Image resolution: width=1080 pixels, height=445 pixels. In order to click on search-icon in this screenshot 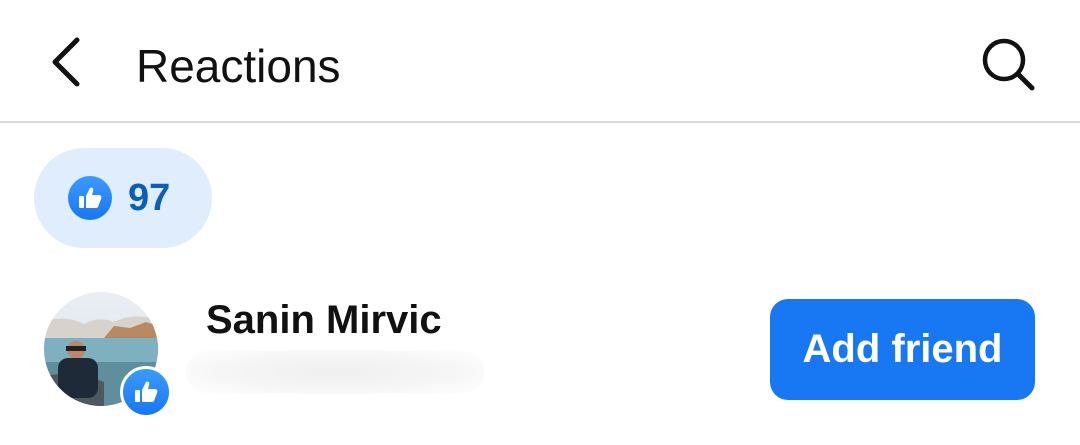, I will do `click(1008, 64)`.